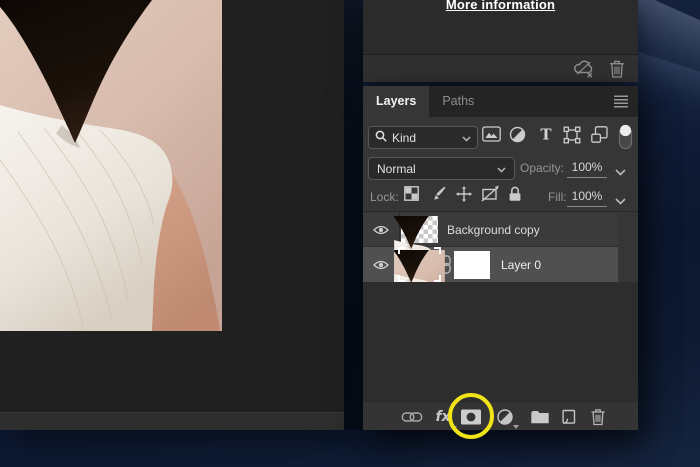 The image size is (700, 467). I want to click on opacity-label: Opacity:, so click(542, 168).